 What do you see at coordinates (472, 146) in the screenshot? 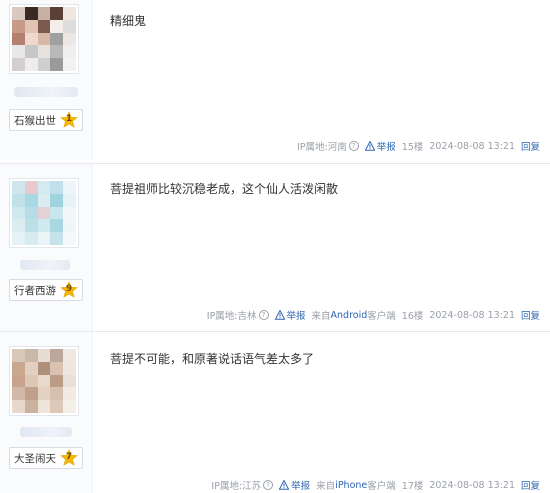
I see `post-time: 2024-08-08 13:21` at bounding box center [472, 146].